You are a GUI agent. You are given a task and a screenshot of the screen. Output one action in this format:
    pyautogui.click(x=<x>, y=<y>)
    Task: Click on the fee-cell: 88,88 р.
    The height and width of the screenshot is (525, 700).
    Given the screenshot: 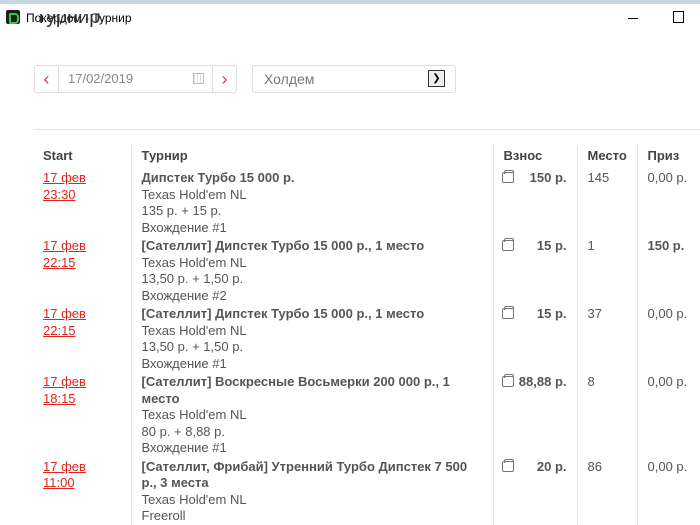 What is the action you would take?
    pyautogui.click(x=534, y=414)
    